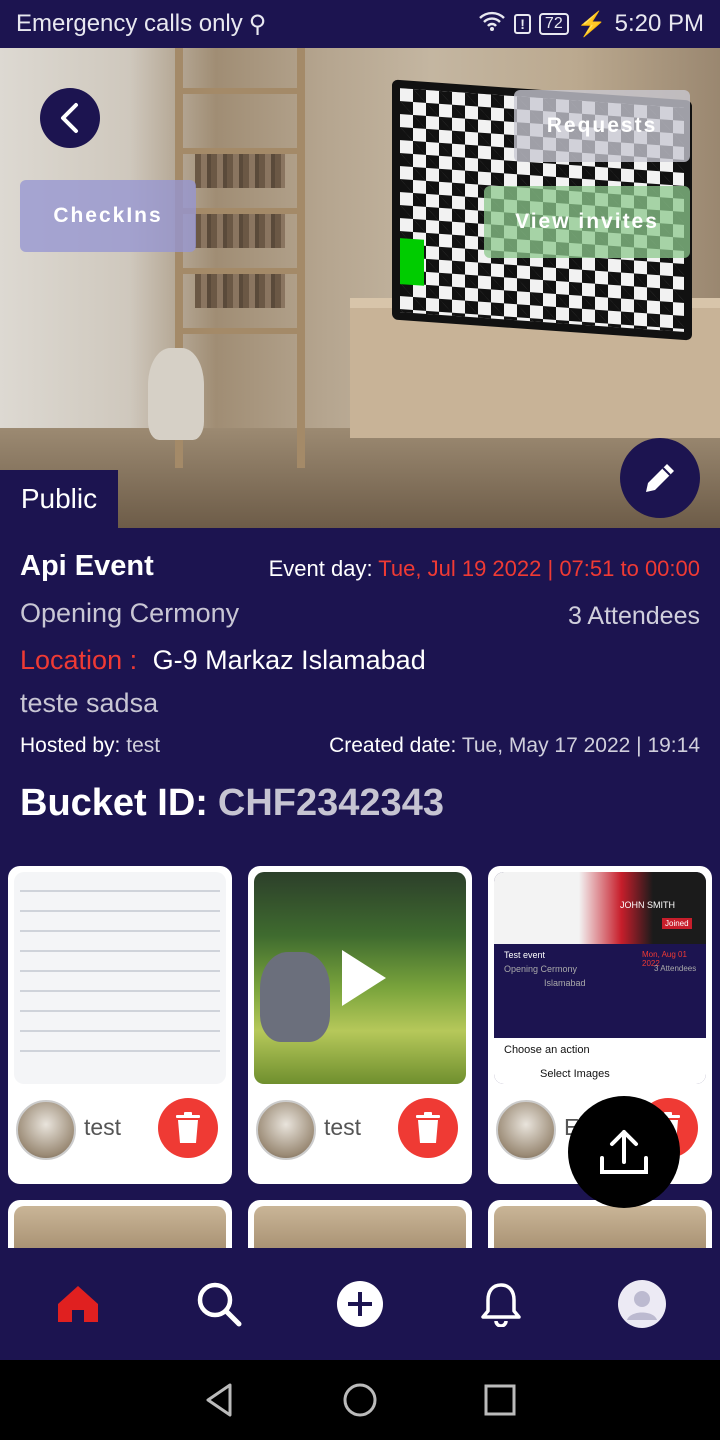 The image size is (720, 1440). What do you see at coordinates (364, 978) in the screenshot?
I see `play-icon` at bounding box center [364, 978].